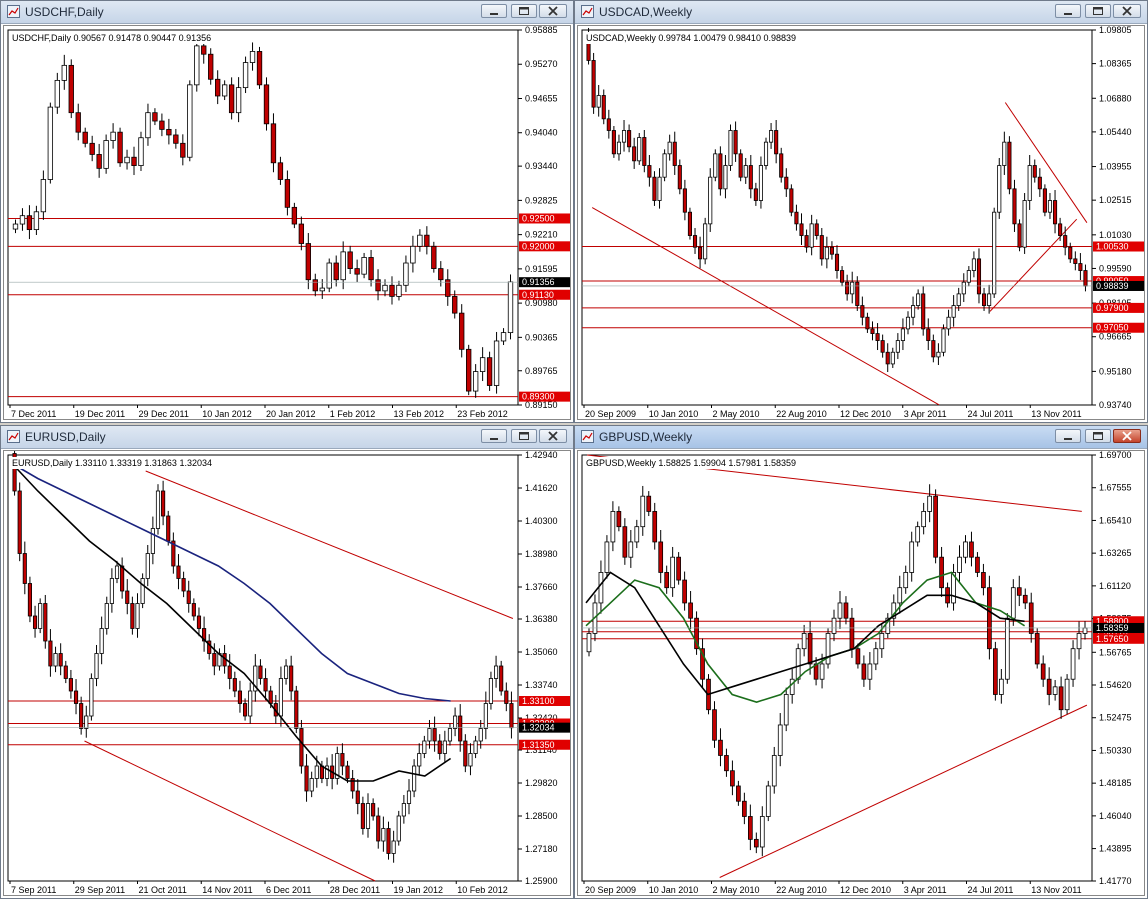 The image size is (1148, 899). Describe the element at coordinates (861, 12) in the screenshot. I see `window-titlebar: USDCAD,Weekly` at that location.